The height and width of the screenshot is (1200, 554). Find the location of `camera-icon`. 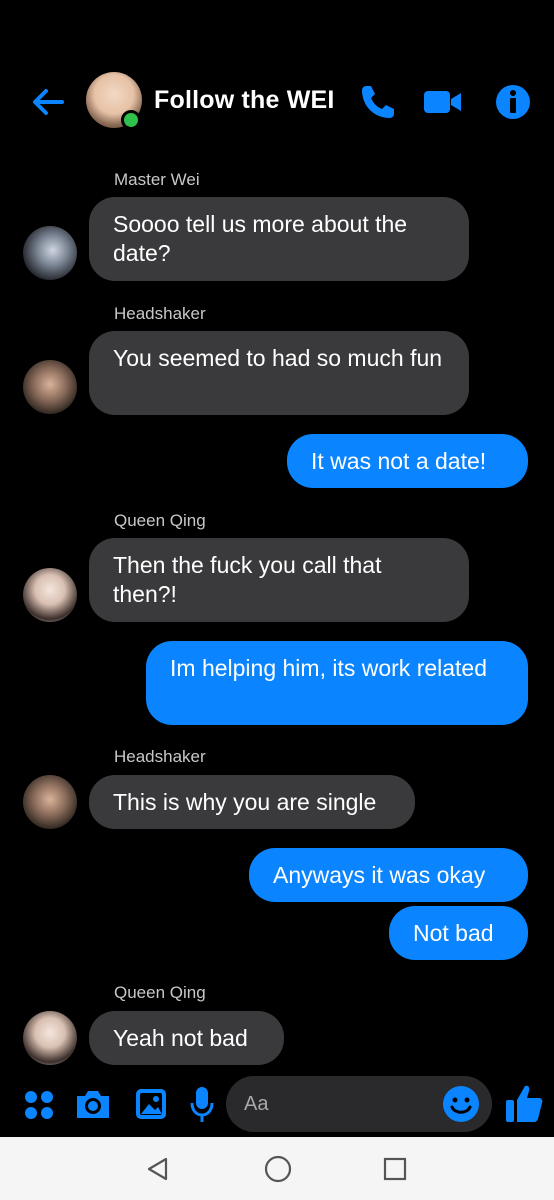

camera-icon is located at coordinates (93, 1104).